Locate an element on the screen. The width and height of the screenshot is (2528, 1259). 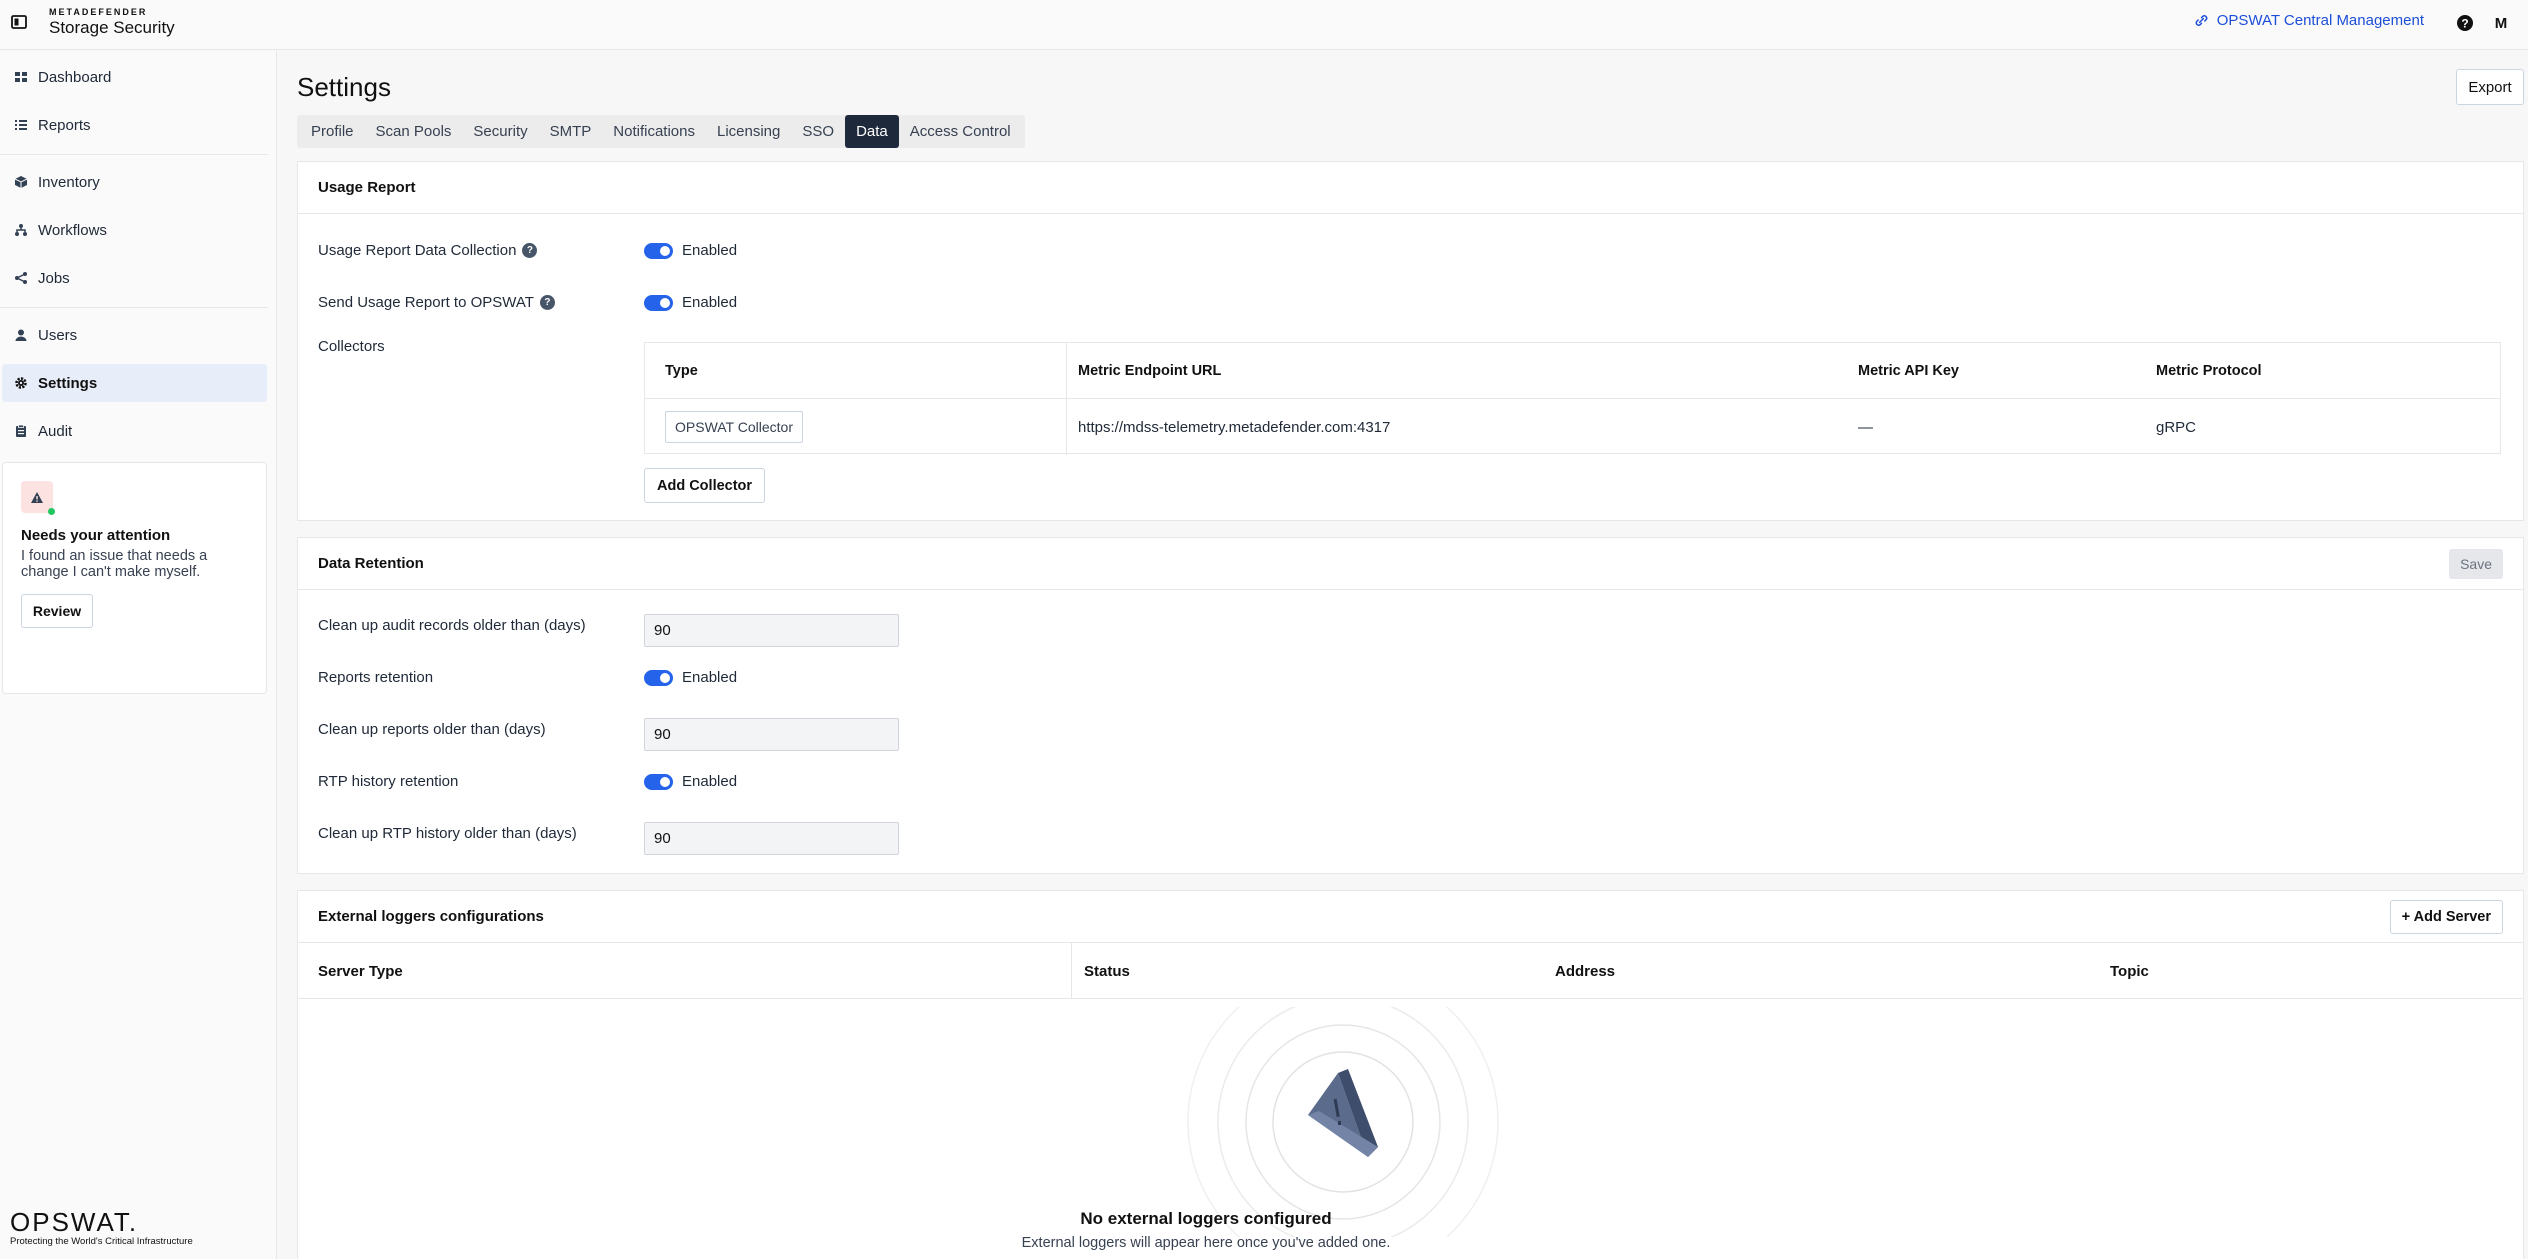
tab-scan-pools: Scan Pools is located at coordinates (414, 131).